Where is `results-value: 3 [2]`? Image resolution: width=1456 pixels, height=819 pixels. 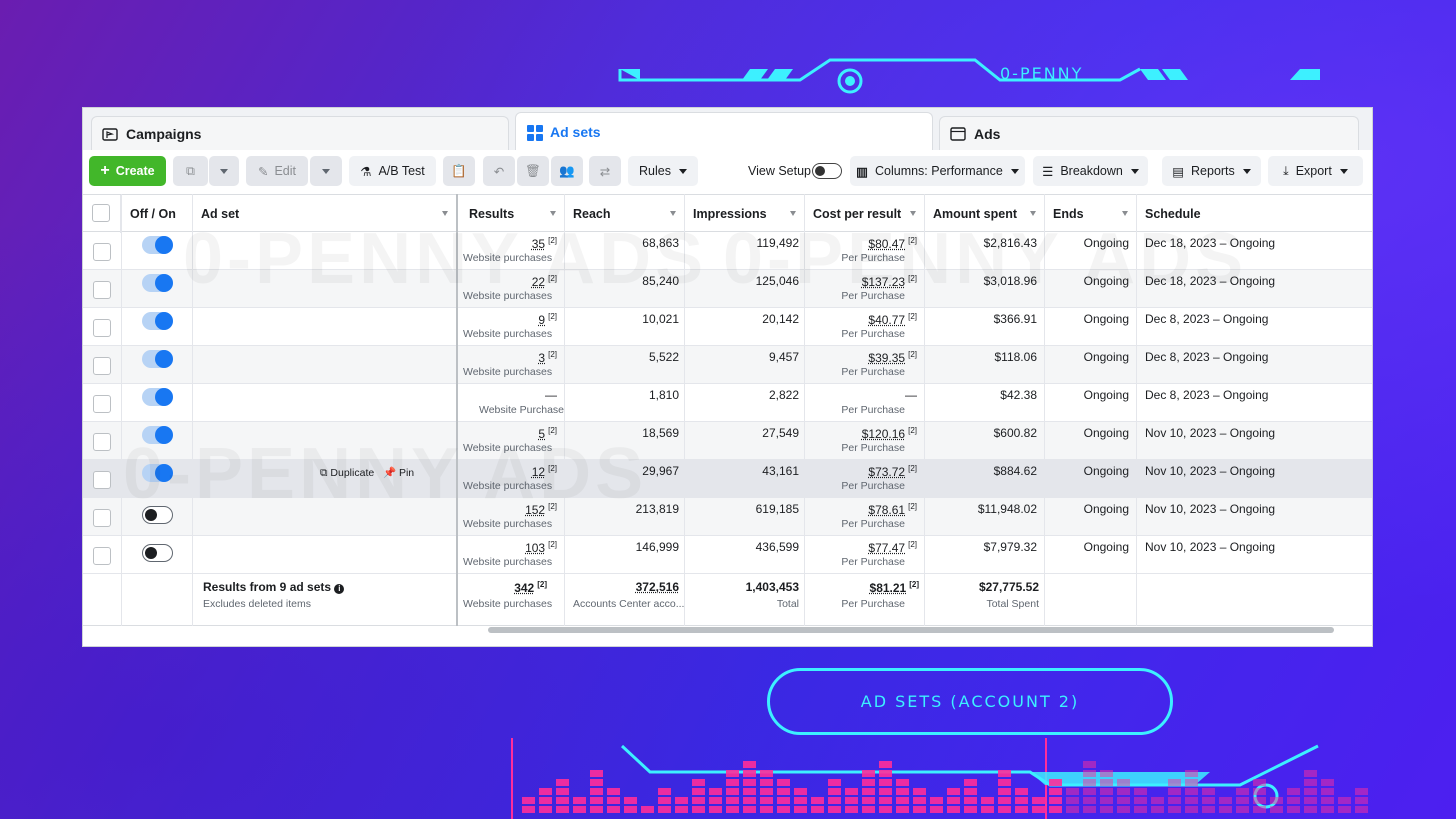
results-value: 3 [2] is located at coordinates (511, 357).